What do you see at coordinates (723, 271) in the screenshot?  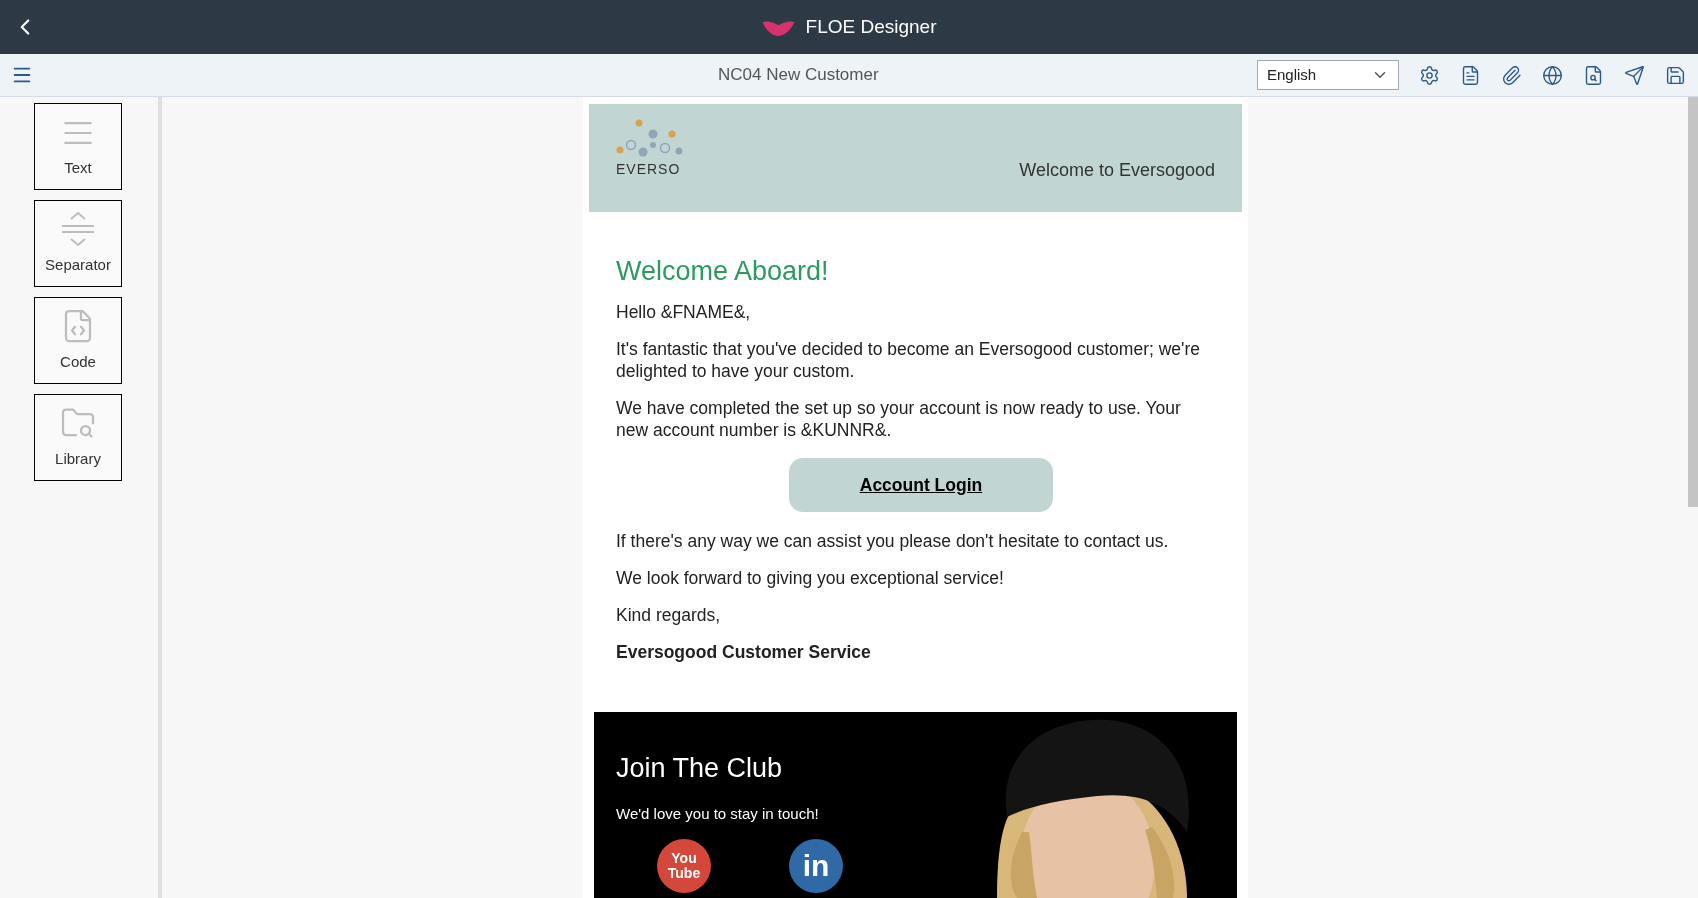 I see `email-heading: Welcome Aboard!` at bounding box center [723, 271].